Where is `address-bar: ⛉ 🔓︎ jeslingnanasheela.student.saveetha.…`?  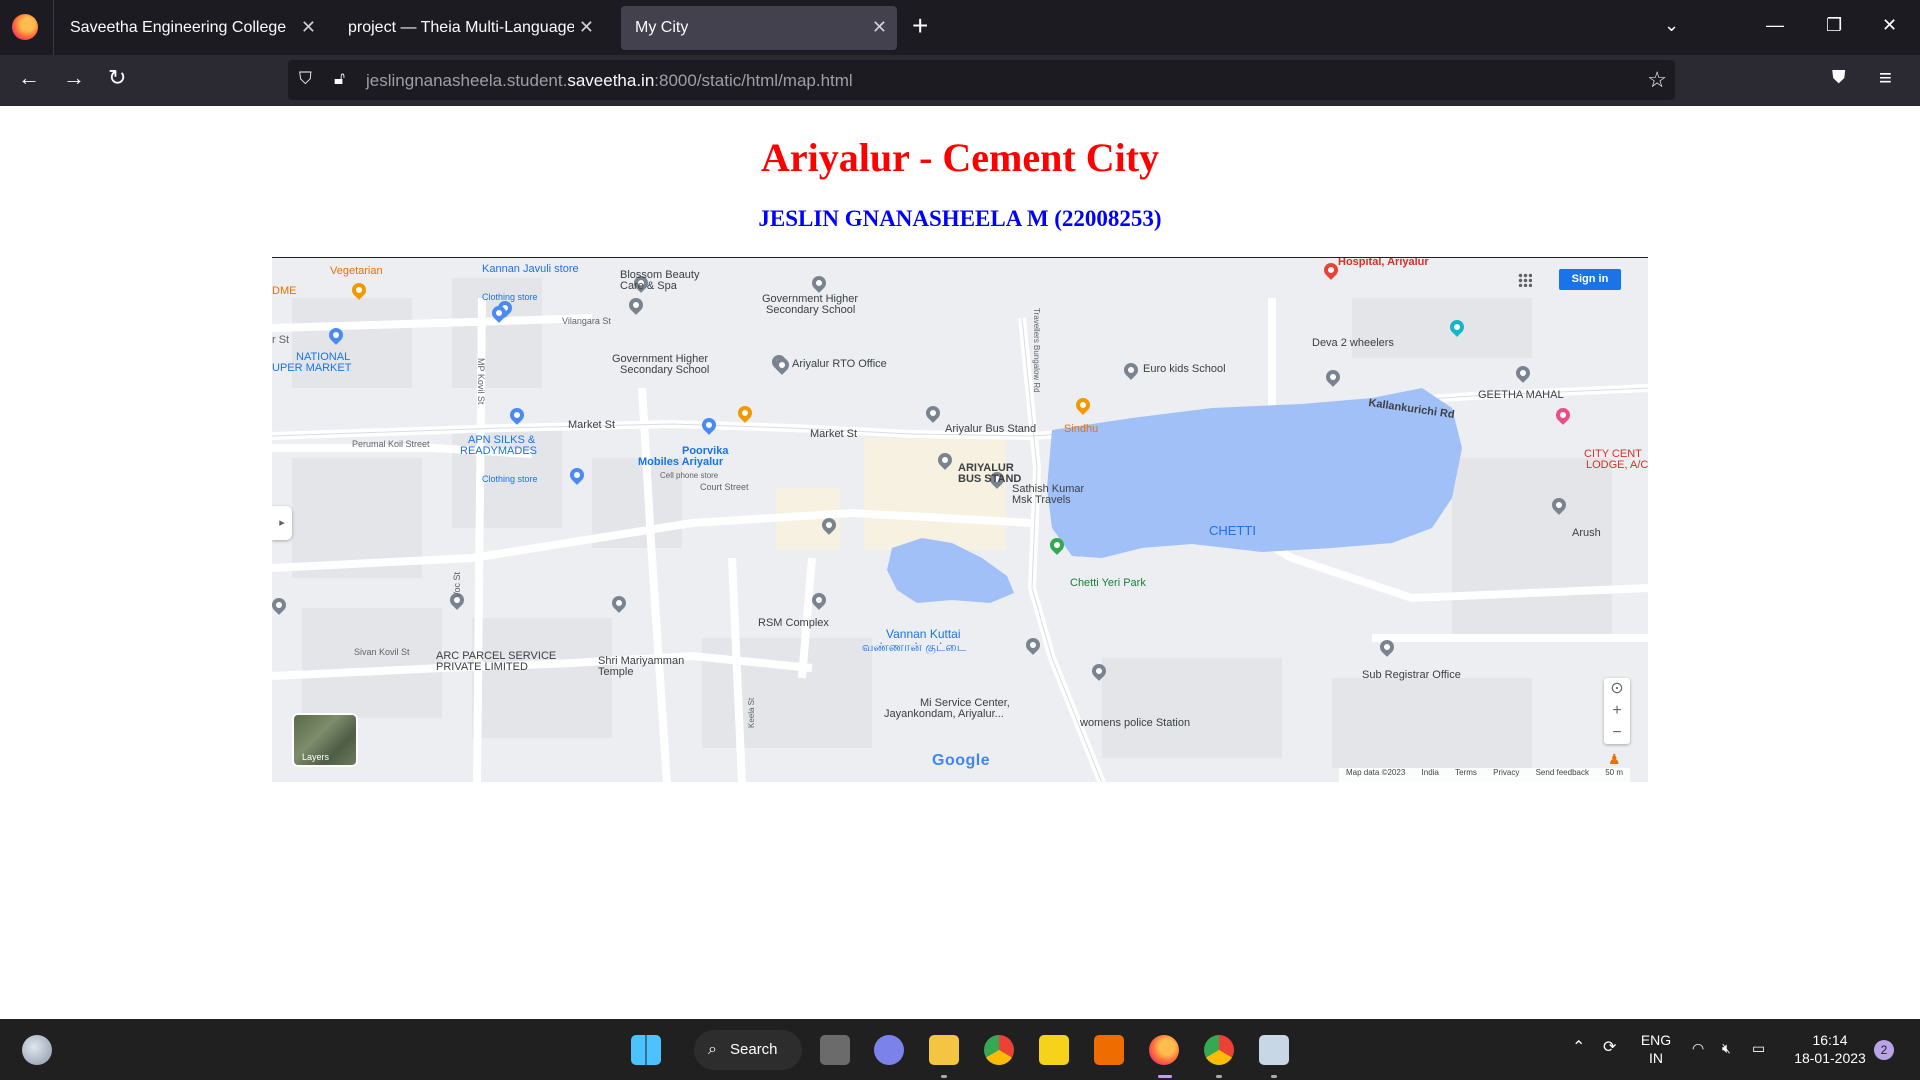
address-bar: ⛉ 🔓︎ jeslingnanasheela.student.saveetha.… is located at coordinates (981, 80).